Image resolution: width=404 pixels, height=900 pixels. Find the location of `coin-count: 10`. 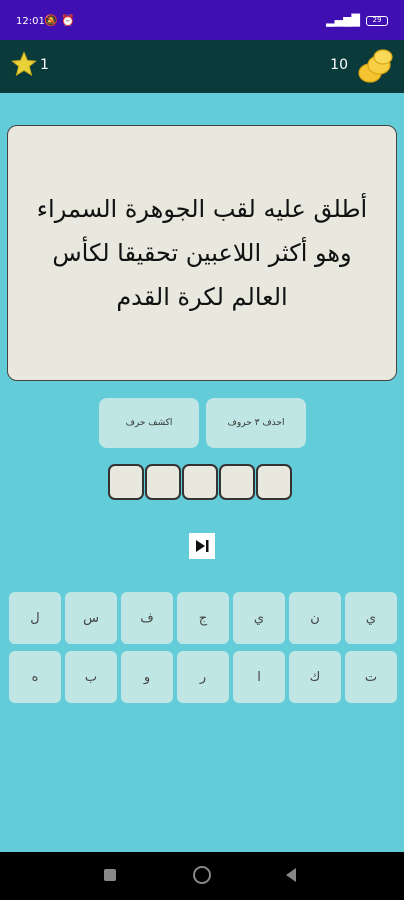

coin-count: 10 is located at coordinates (339, 65).